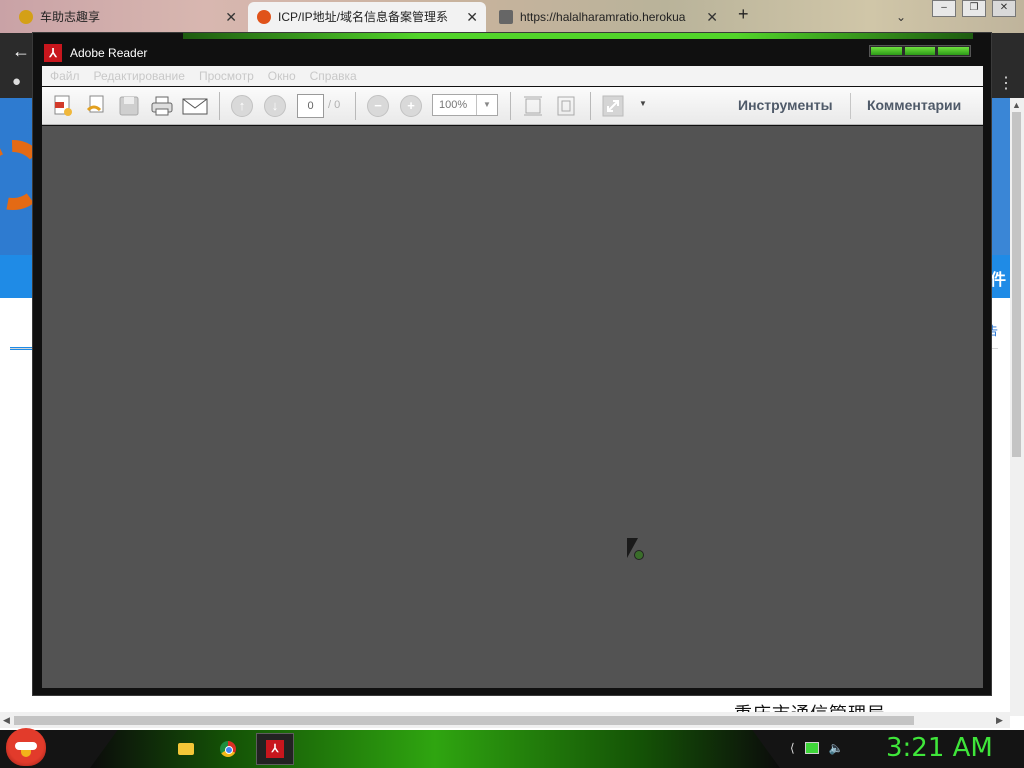 The width and height of the screenshot is (1024, 768). Describe the element at coordinates (914, 105) in the screenshot. I see `comments-pane-button: Комментарии` at that location.